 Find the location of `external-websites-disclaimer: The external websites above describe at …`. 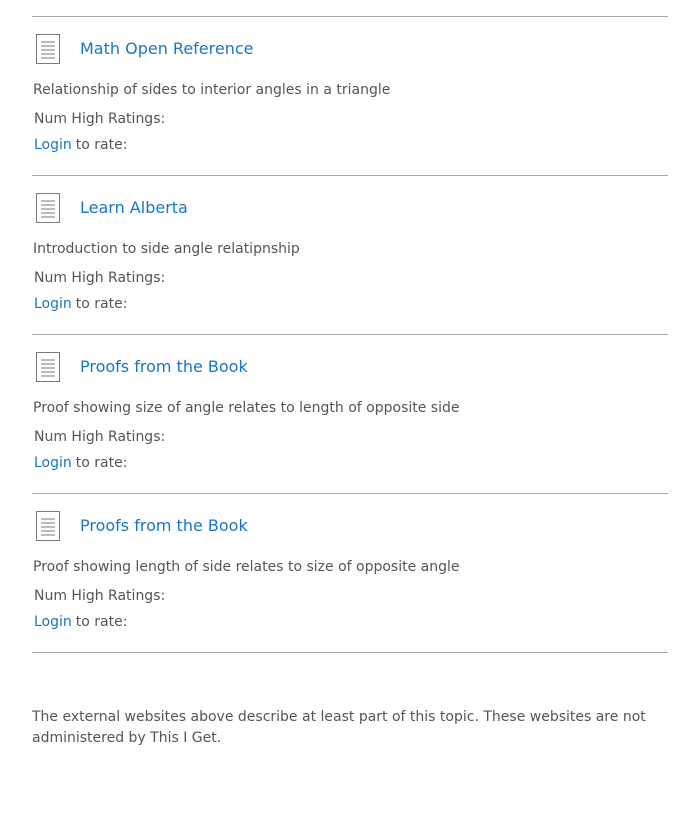

external-websites-disclaimer: The external websites above describe at … is located at coordinates (339, 727).